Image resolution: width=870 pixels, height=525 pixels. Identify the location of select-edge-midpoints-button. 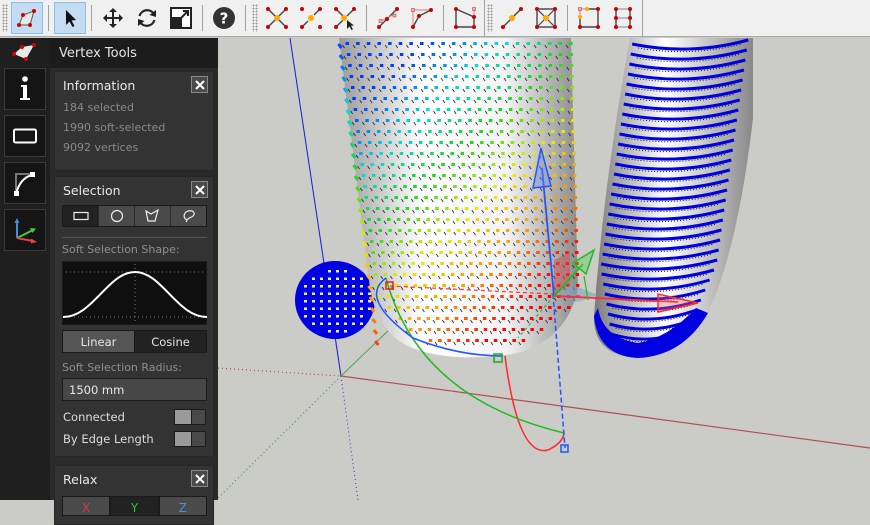
(589, 18).